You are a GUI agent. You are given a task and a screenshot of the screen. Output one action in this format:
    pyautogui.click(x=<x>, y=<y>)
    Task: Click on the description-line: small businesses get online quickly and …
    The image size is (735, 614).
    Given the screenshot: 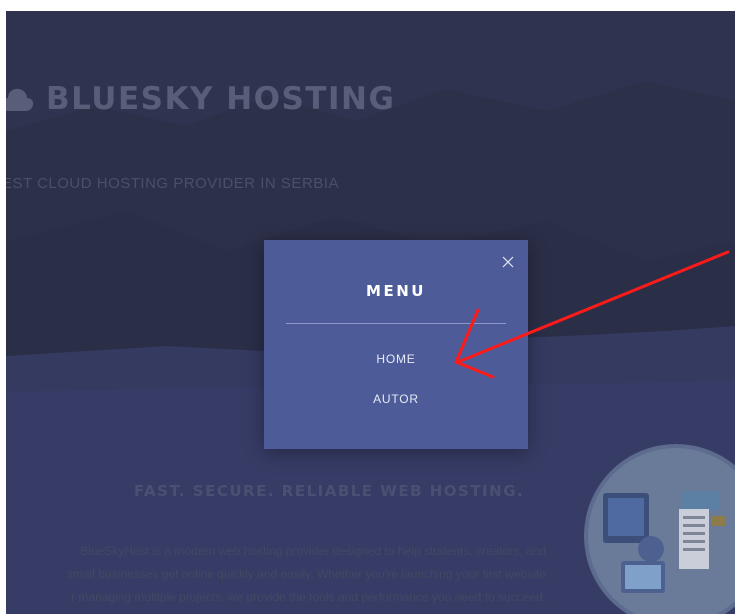 What is the action you would take?
    pyautogui.click(x=306, y=574)
    